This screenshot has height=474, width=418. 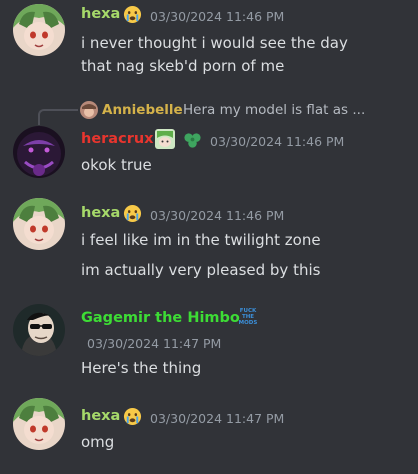 What do you see at coordinates (192, 141) in the screenshot?
I see `clover-heart-icon` at bounding box center [192, 141].